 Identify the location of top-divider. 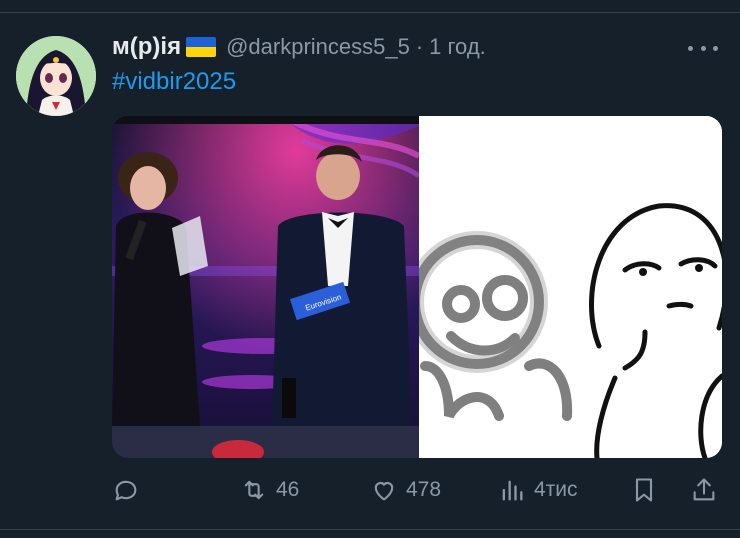
(370, 6).